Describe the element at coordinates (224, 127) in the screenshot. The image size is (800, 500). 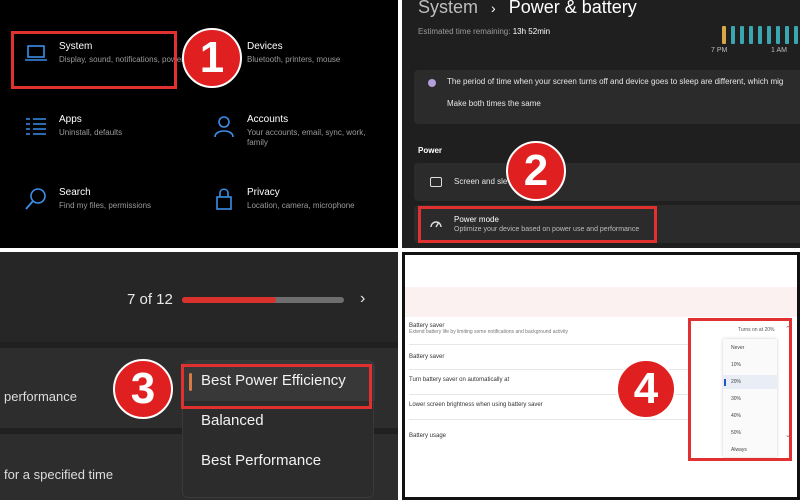
I see `person-icon` at that location.